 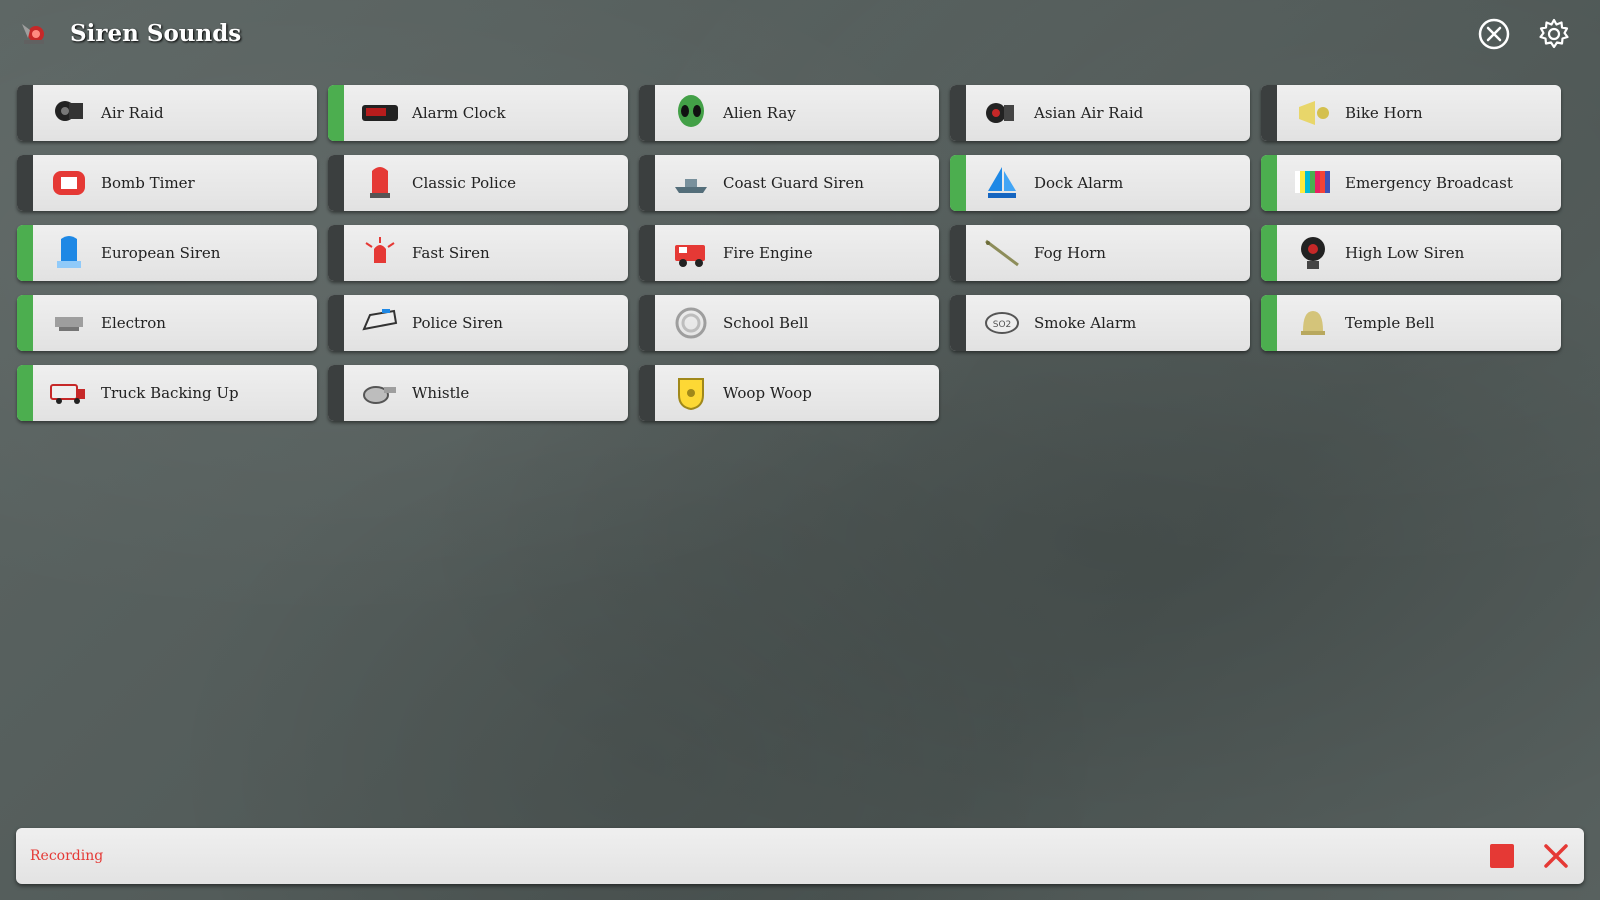 What do you see at coordinates (1085, 323) in the screenshot?
I see `sound-label: Smoke Alarm` at bounding box center [1085, 323].